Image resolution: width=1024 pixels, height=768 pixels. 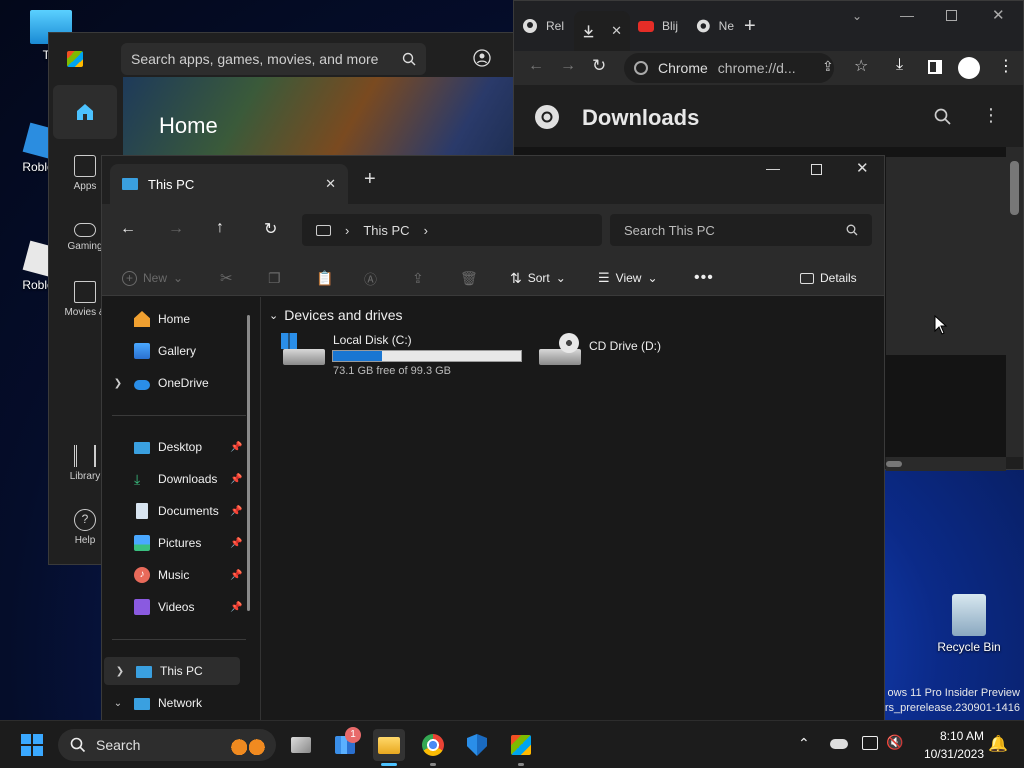 I want to click on disc-icon, so click(x=569, y=343).